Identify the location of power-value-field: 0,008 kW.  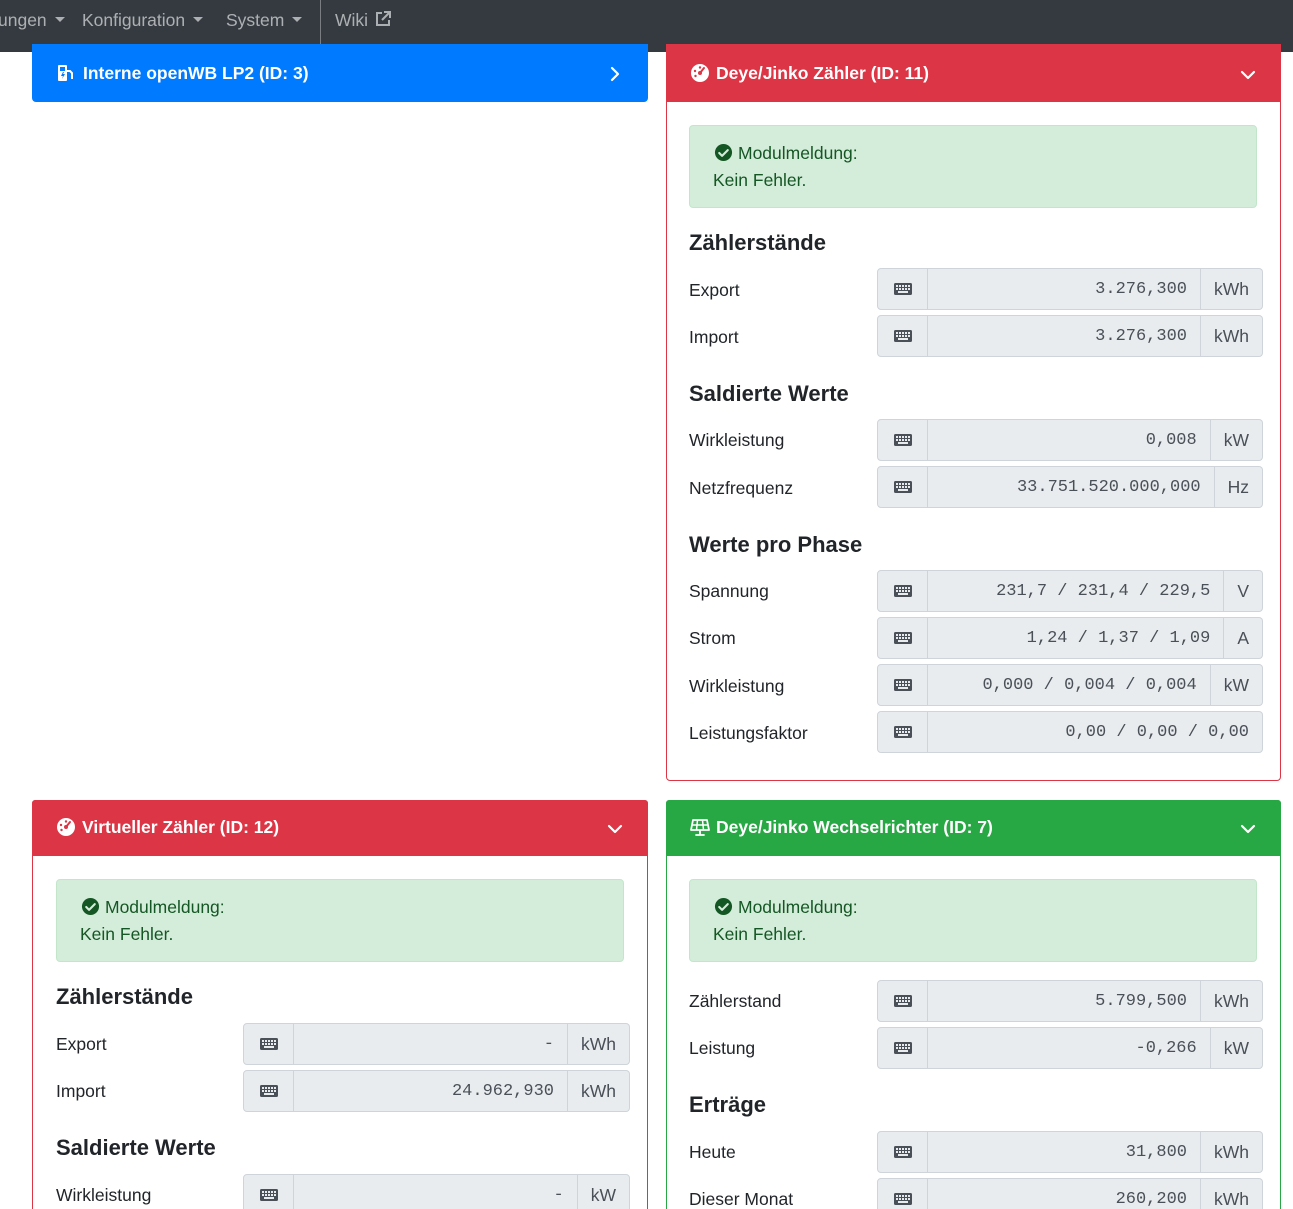
(1070, 440).